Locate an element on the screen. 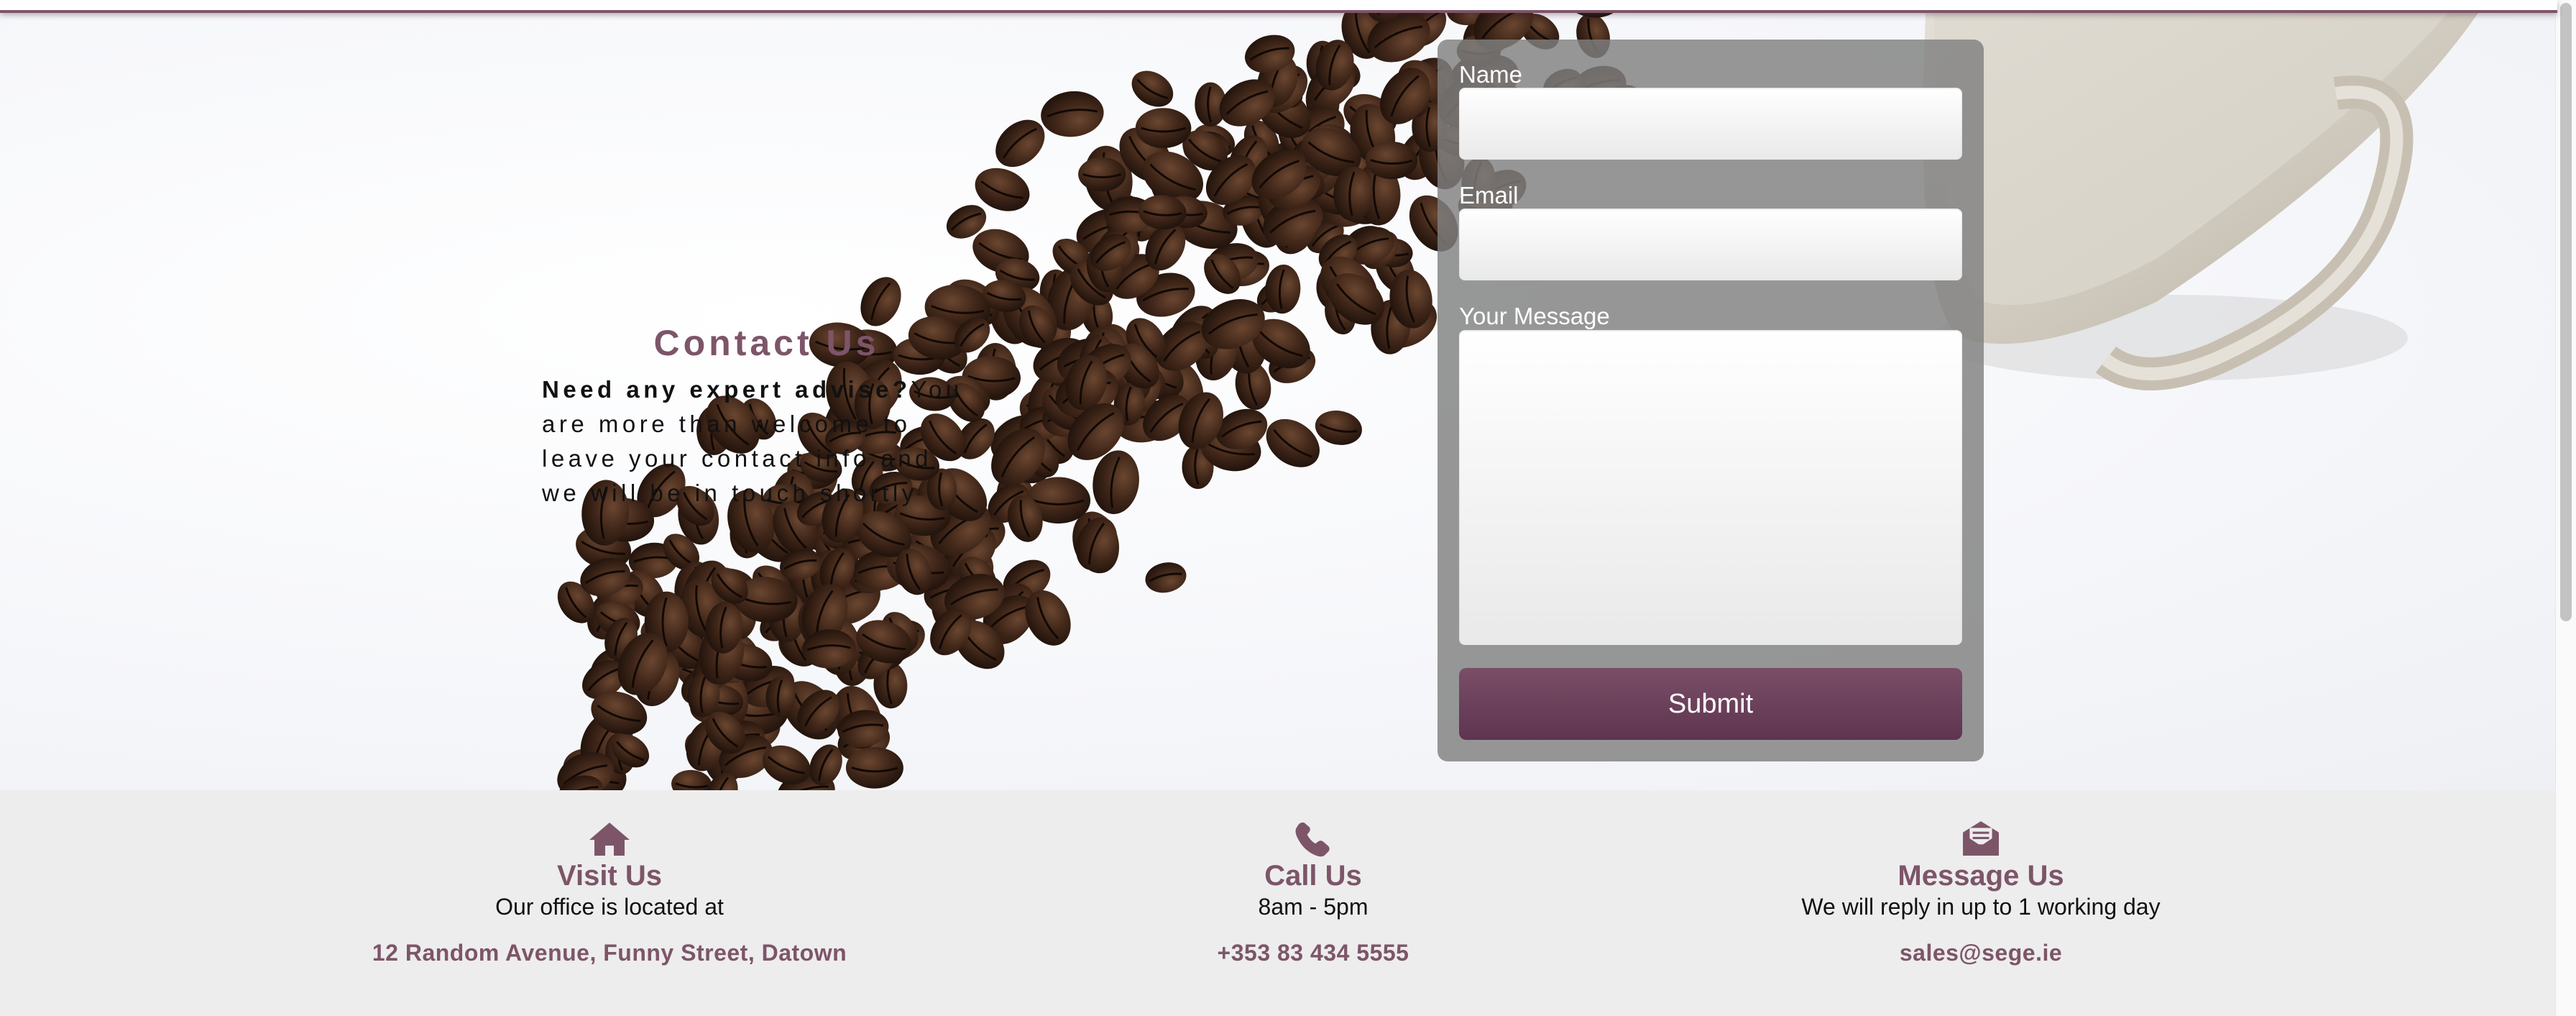 Image resolution: width=2576 pixels, height=1016 pixels. email-input is located at coordinates (1710, 244).